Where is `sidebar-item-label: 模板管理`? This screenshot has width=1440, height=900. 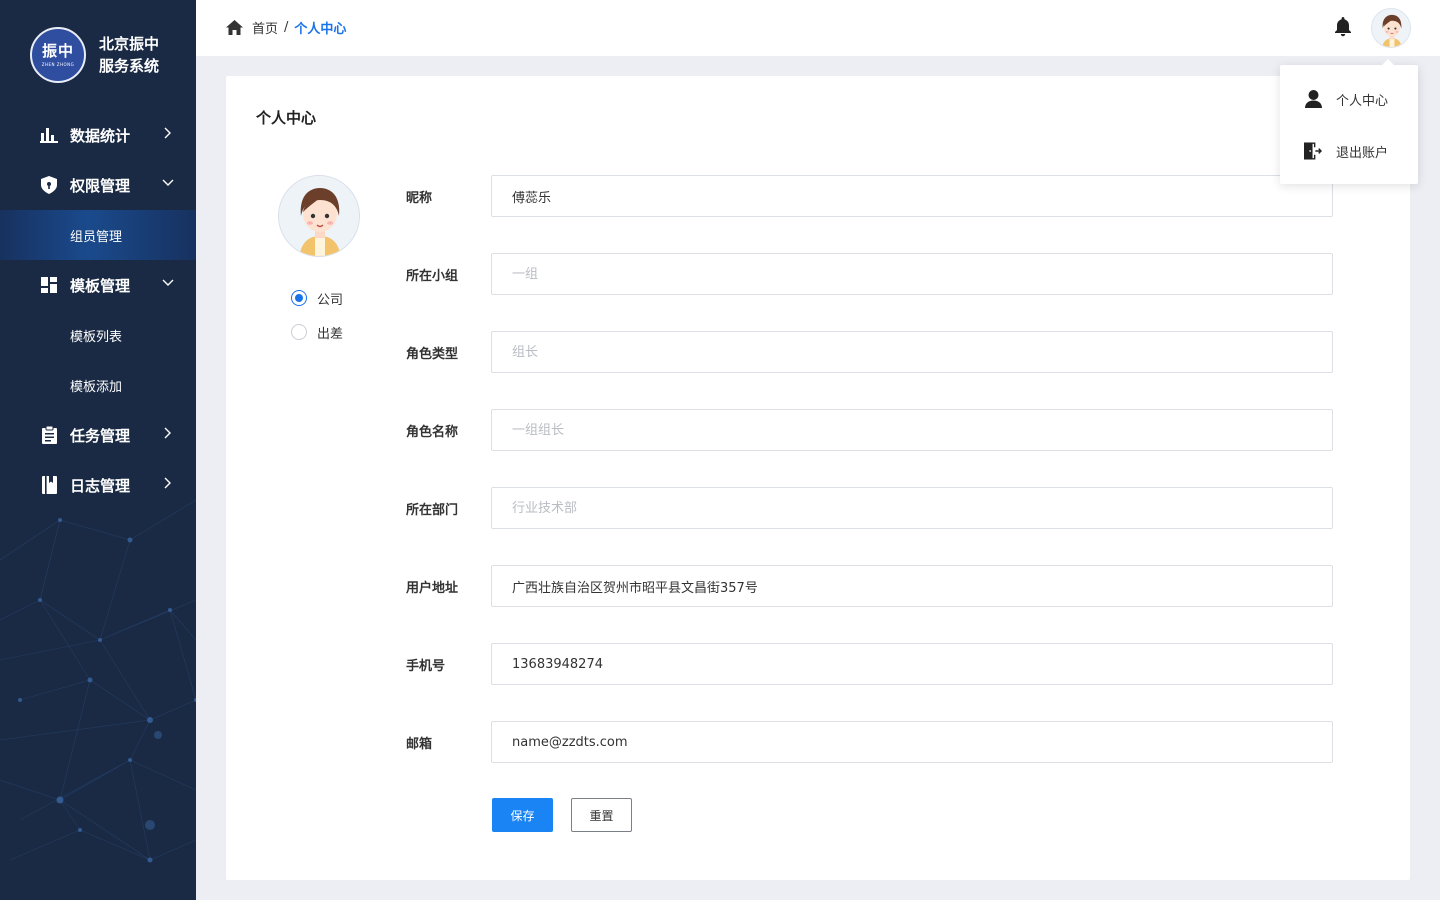 sidebar-item-label: 模板管理 is located at coordinates (100, 285).